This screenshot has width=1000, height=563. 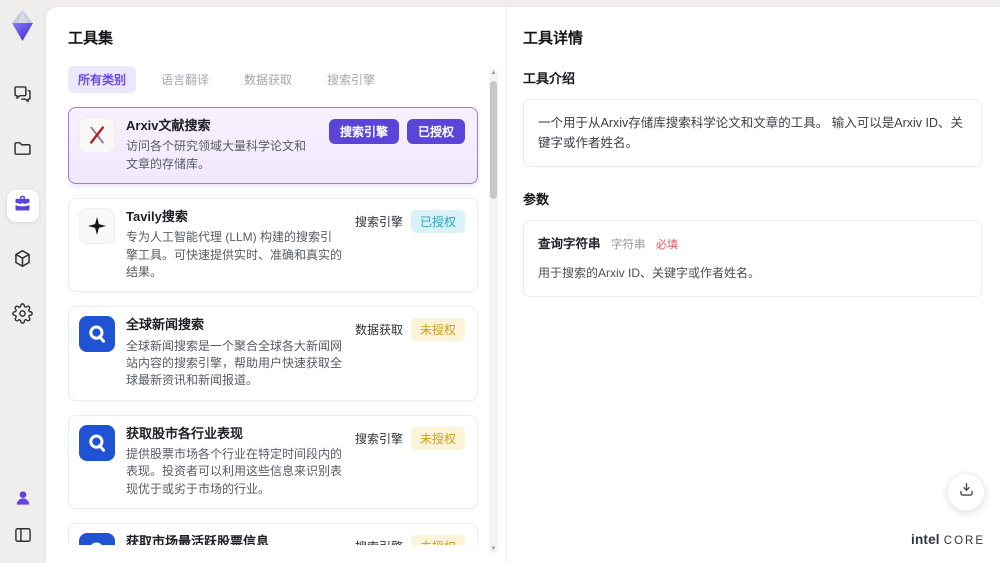 I want to click on category-tab-label: 语言翻译, so click(x=185, y=80).